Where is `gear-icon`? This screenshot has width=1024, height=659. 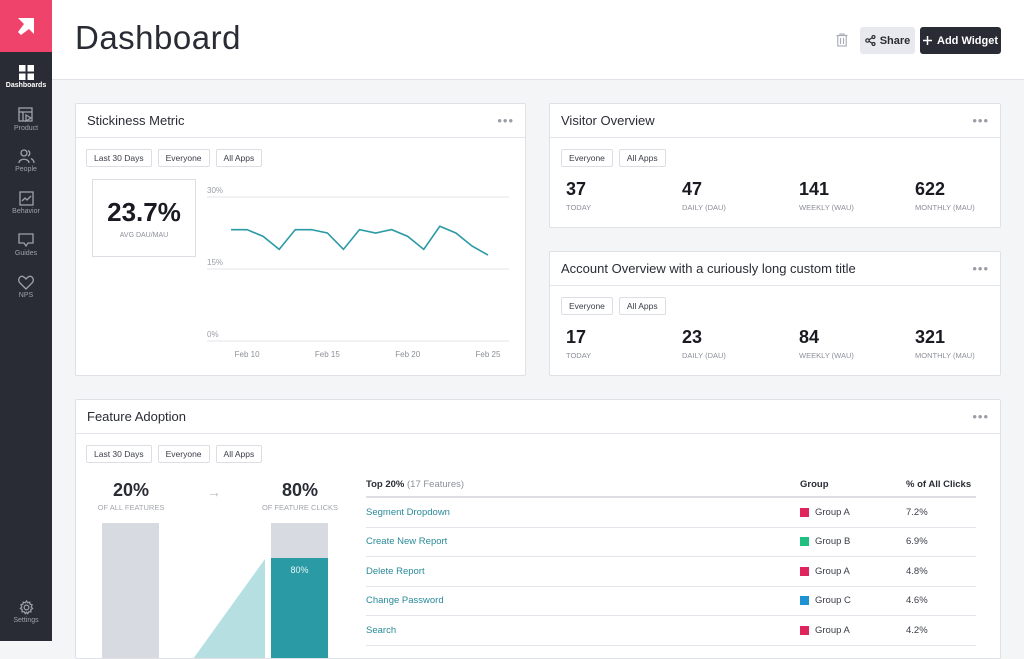 gear-icon is located at coordinates (26, 607).